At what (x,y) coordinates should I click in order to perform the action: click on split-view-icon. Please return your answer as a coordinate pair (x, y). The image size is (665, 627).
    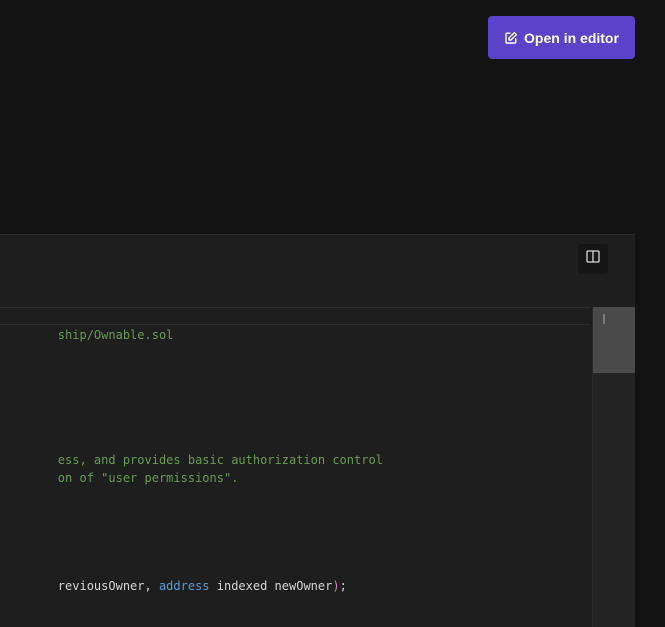
    Looking at the image, I should click on (593, 259).